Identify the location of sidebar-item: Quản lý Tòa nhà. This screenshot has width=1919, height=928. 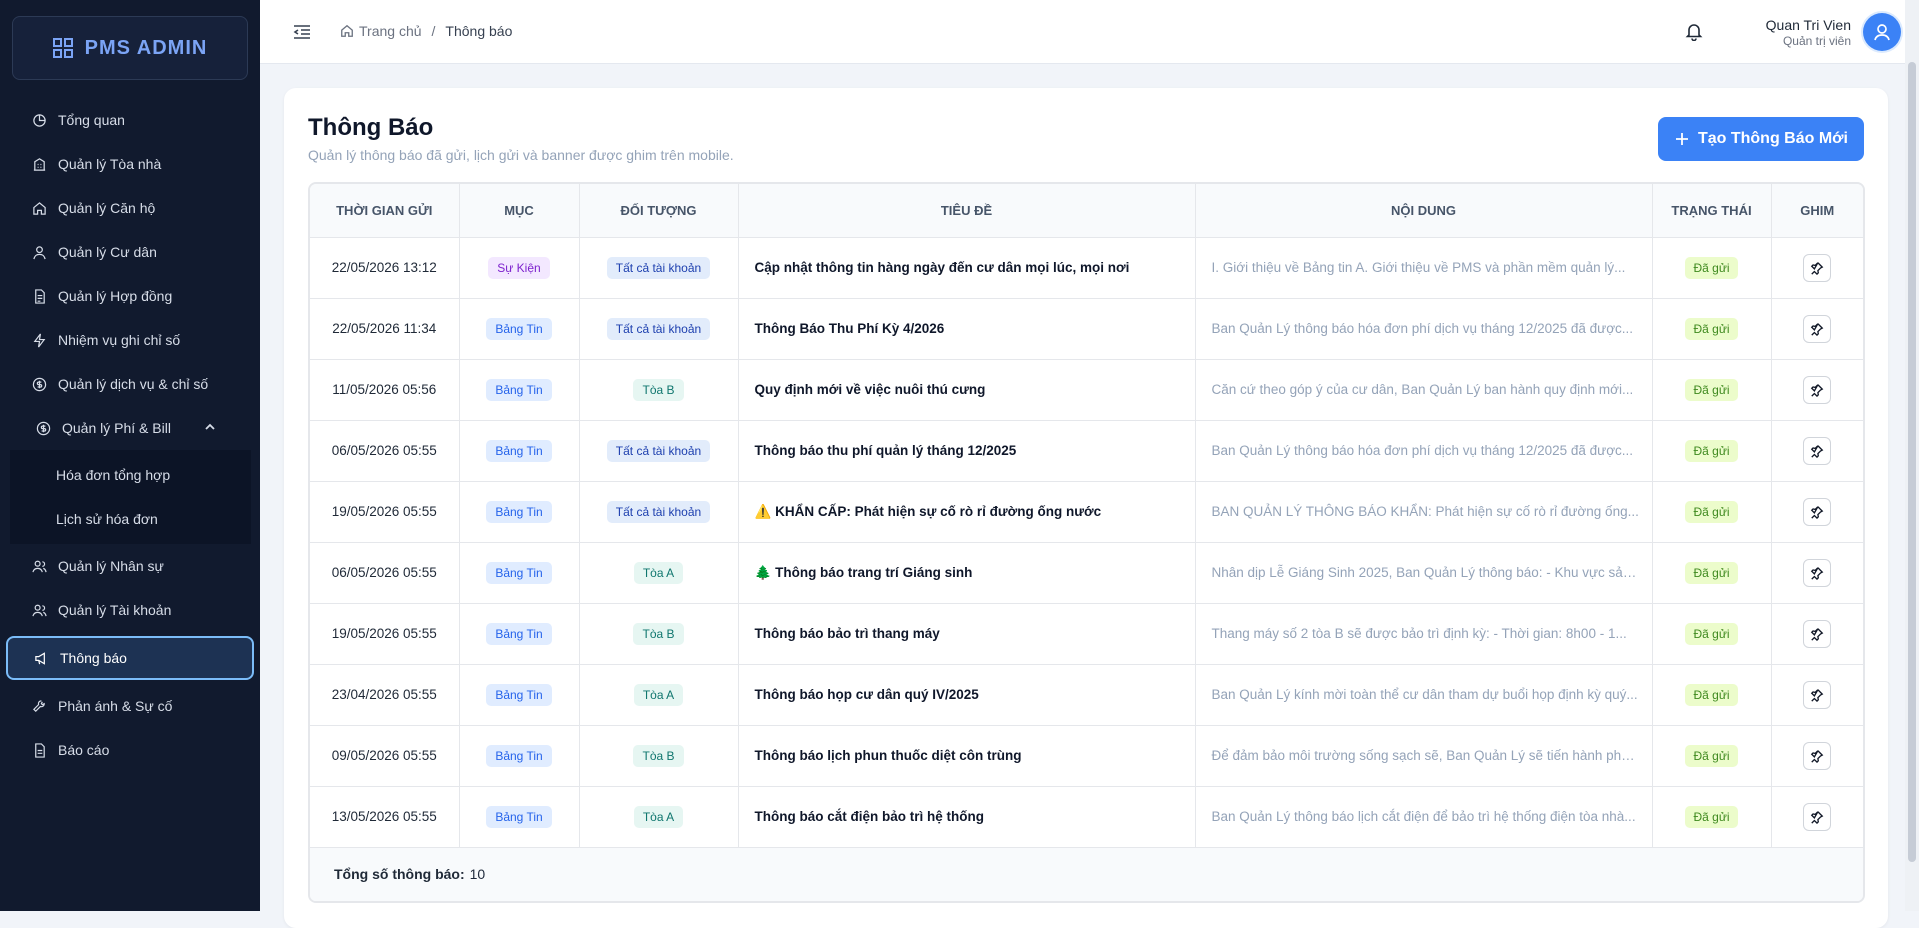
(130, 164).